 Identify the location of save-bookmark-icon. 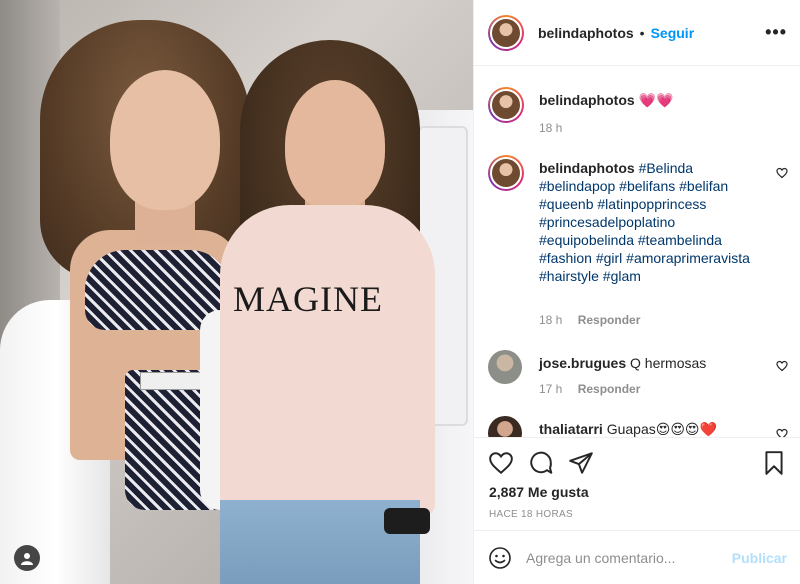
(774, 463).